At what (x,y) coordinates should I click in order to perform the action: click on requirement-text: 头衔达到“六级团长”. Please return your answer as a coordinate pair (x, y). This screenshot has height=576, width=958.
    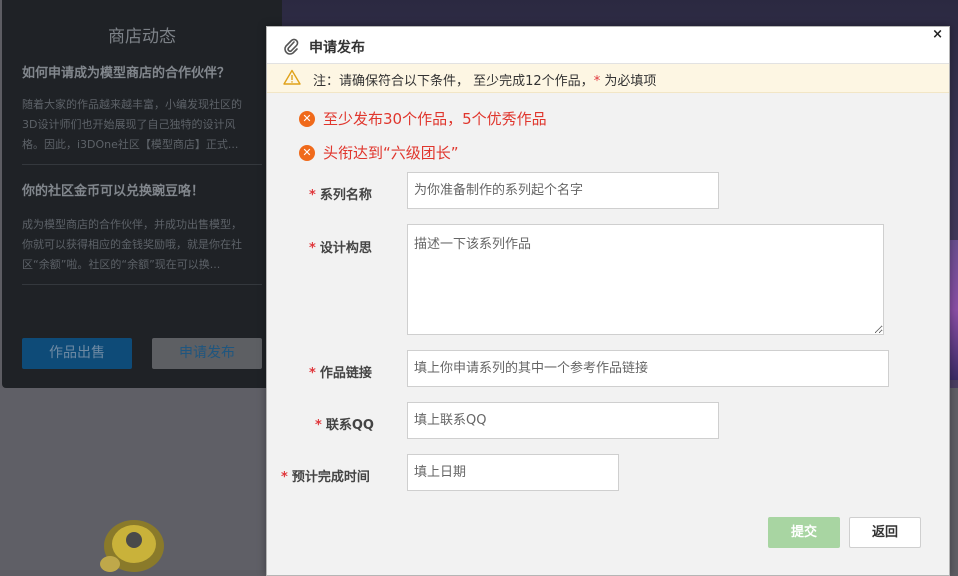
    Looking at the image, I should click on (391, 153).